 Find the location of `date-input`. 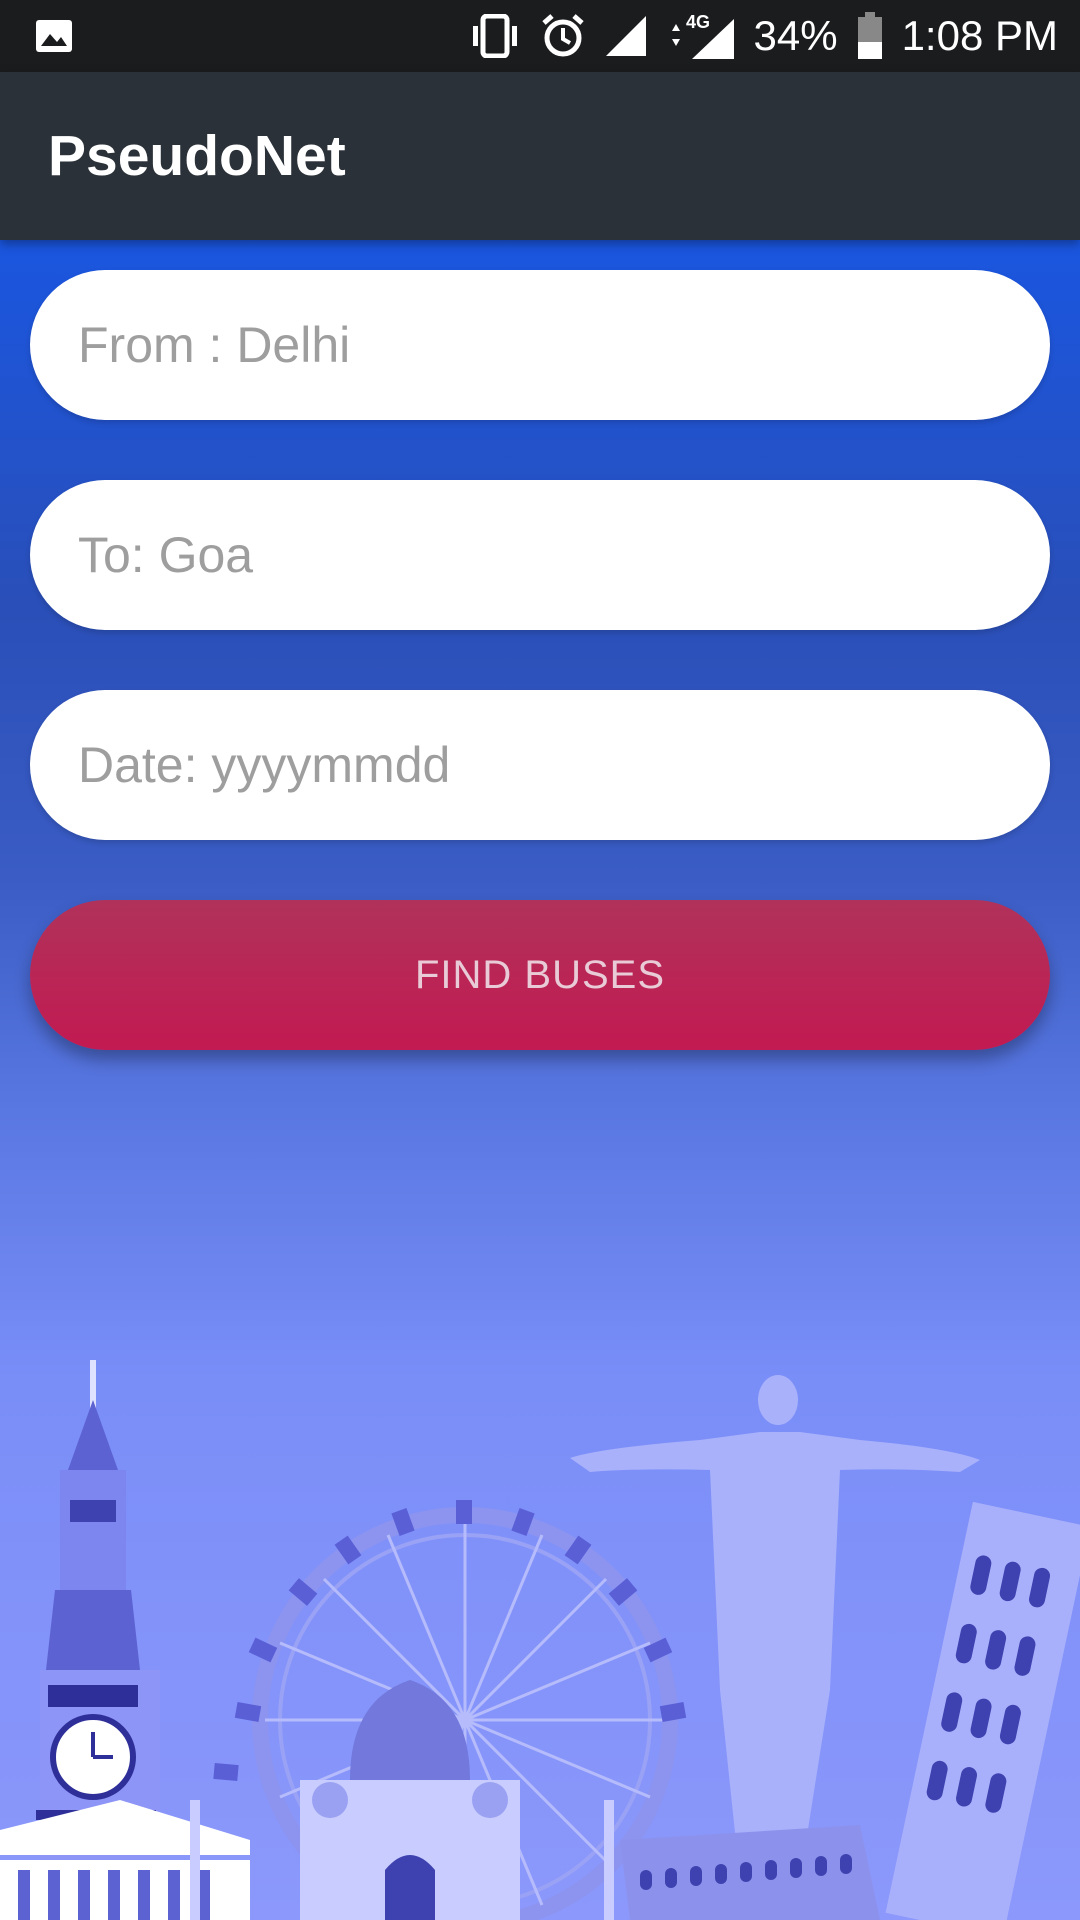

date-input is located at coordinates (564, 765).